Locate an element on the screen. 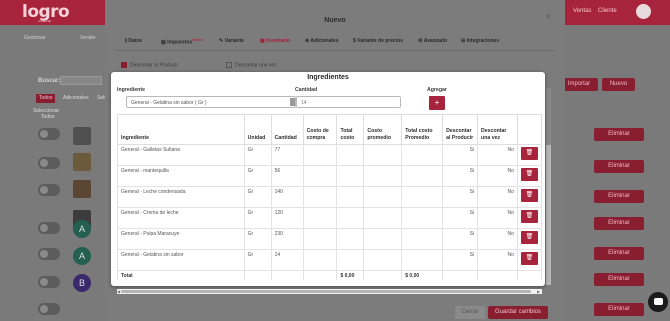 This screenshot has height=321, width=670. new-button: Nuevo is located at coordinates (618, 84).